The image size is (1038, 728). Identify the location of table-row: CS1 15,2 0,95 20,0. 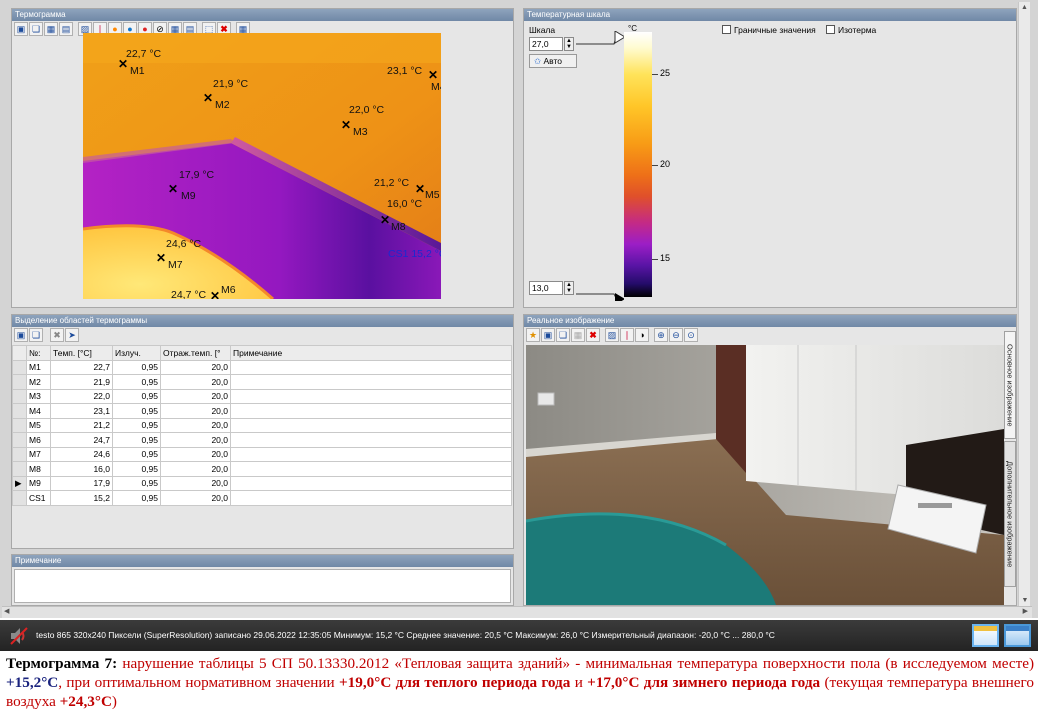
(262, 498).